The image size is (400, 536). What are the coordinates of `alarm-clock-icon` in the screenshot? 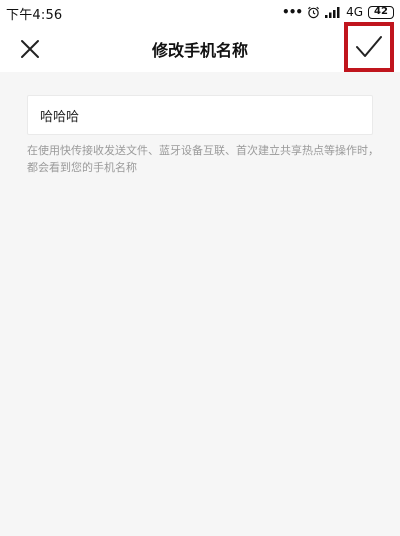 It's located at (314, 12).